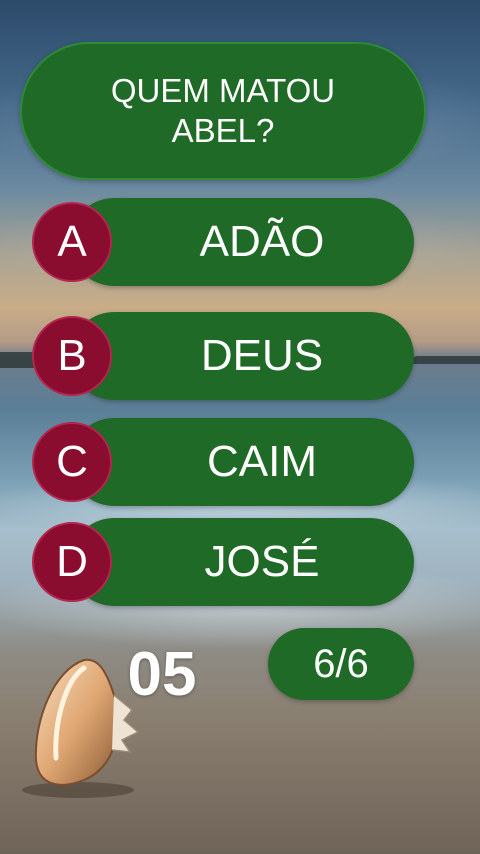  Describe the element at coordinates (262, 561) in the screenshot. I see `answer-label: JOSÉ` at that location.